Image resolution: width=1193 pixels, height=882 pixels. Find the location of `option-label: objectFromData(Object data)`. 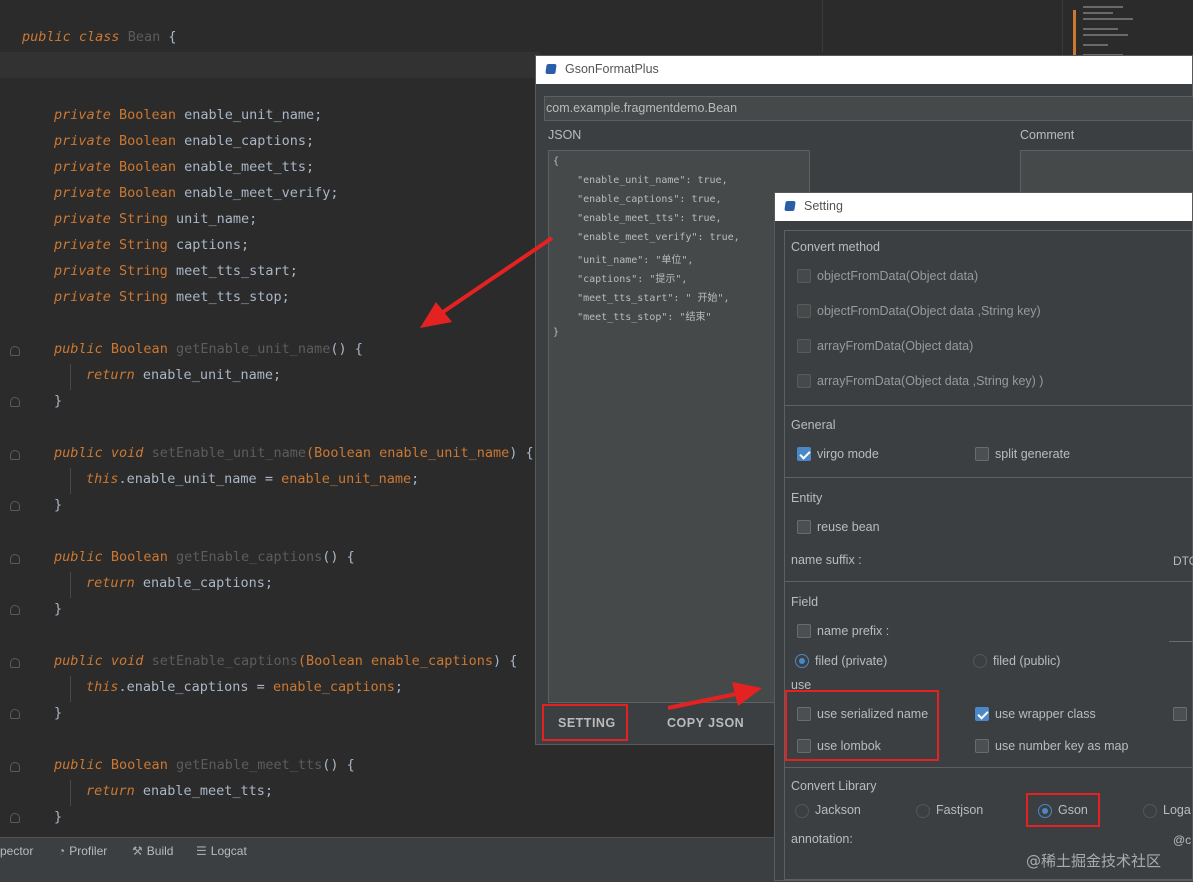

option-label: objectFromData(Object data) is located at coordinates (898, 276).